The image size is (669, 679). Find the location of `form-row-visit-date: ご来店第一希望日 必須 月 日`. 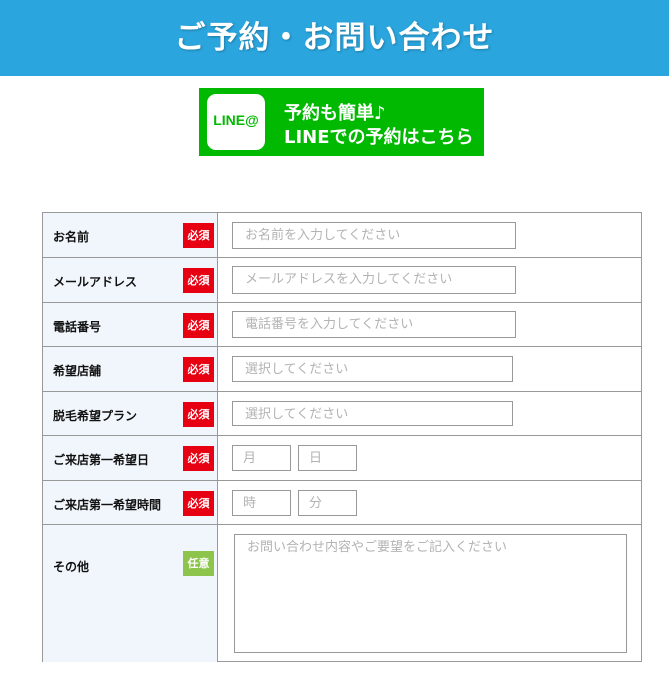

form-row-visit-date: ご来店第一希望日 必須 月 日 is located at coordinates (342, 457).